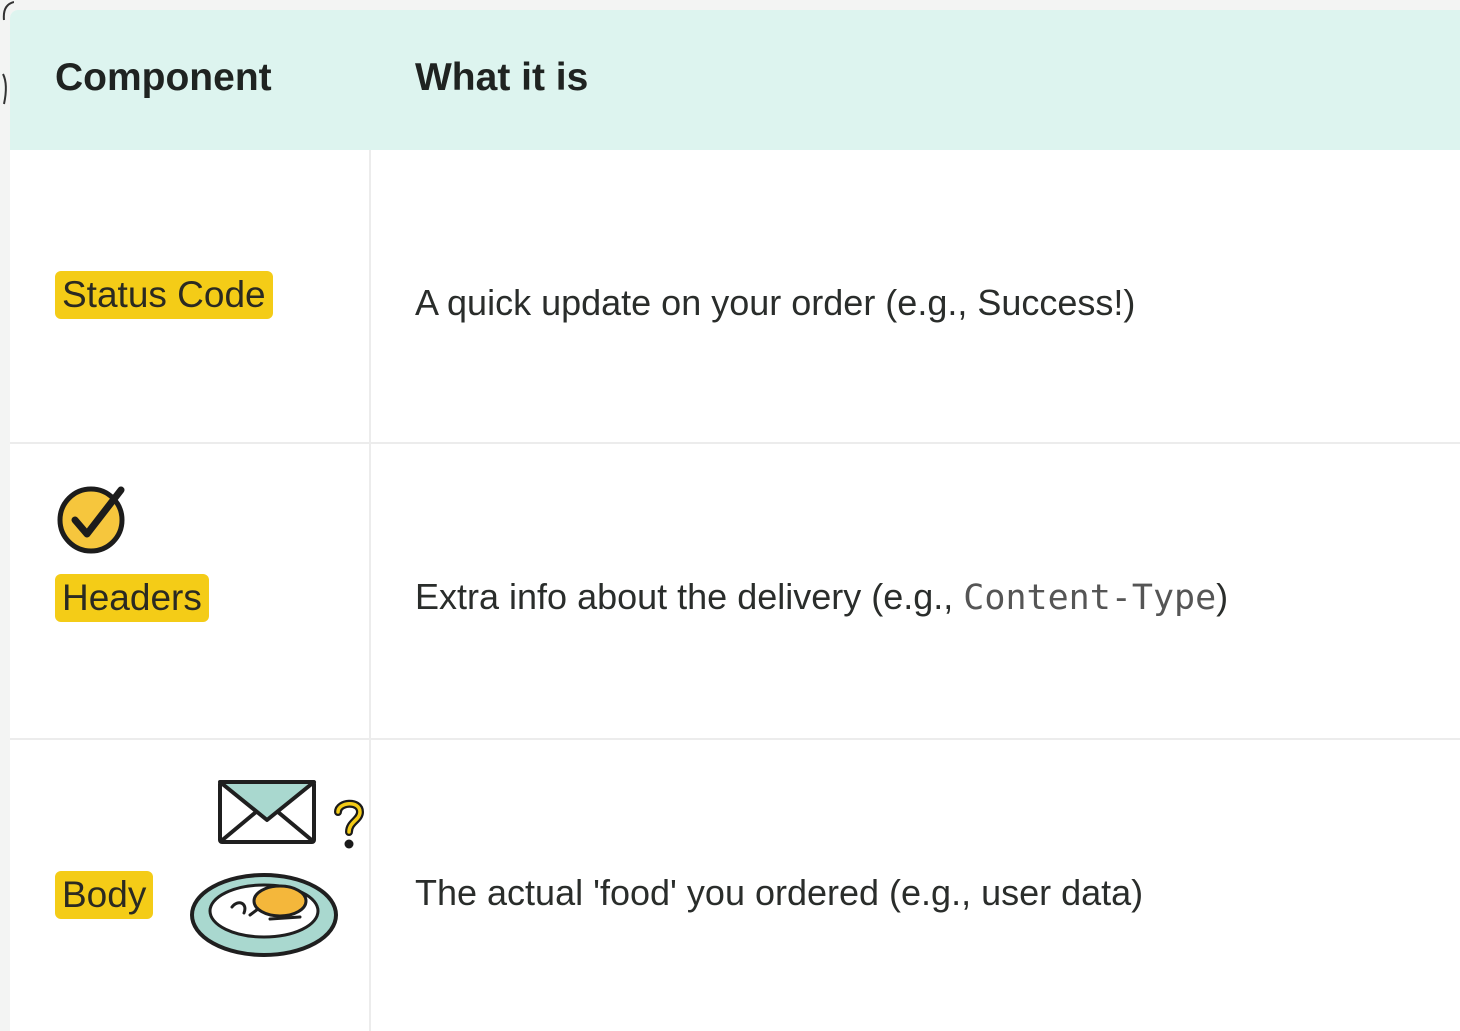 Image resolution: width=1460 pixels, height=1031 pixels. Describe the element at coordinates (104, 895) in the screenshot. I see `body-highlight-label: Body` at that location.